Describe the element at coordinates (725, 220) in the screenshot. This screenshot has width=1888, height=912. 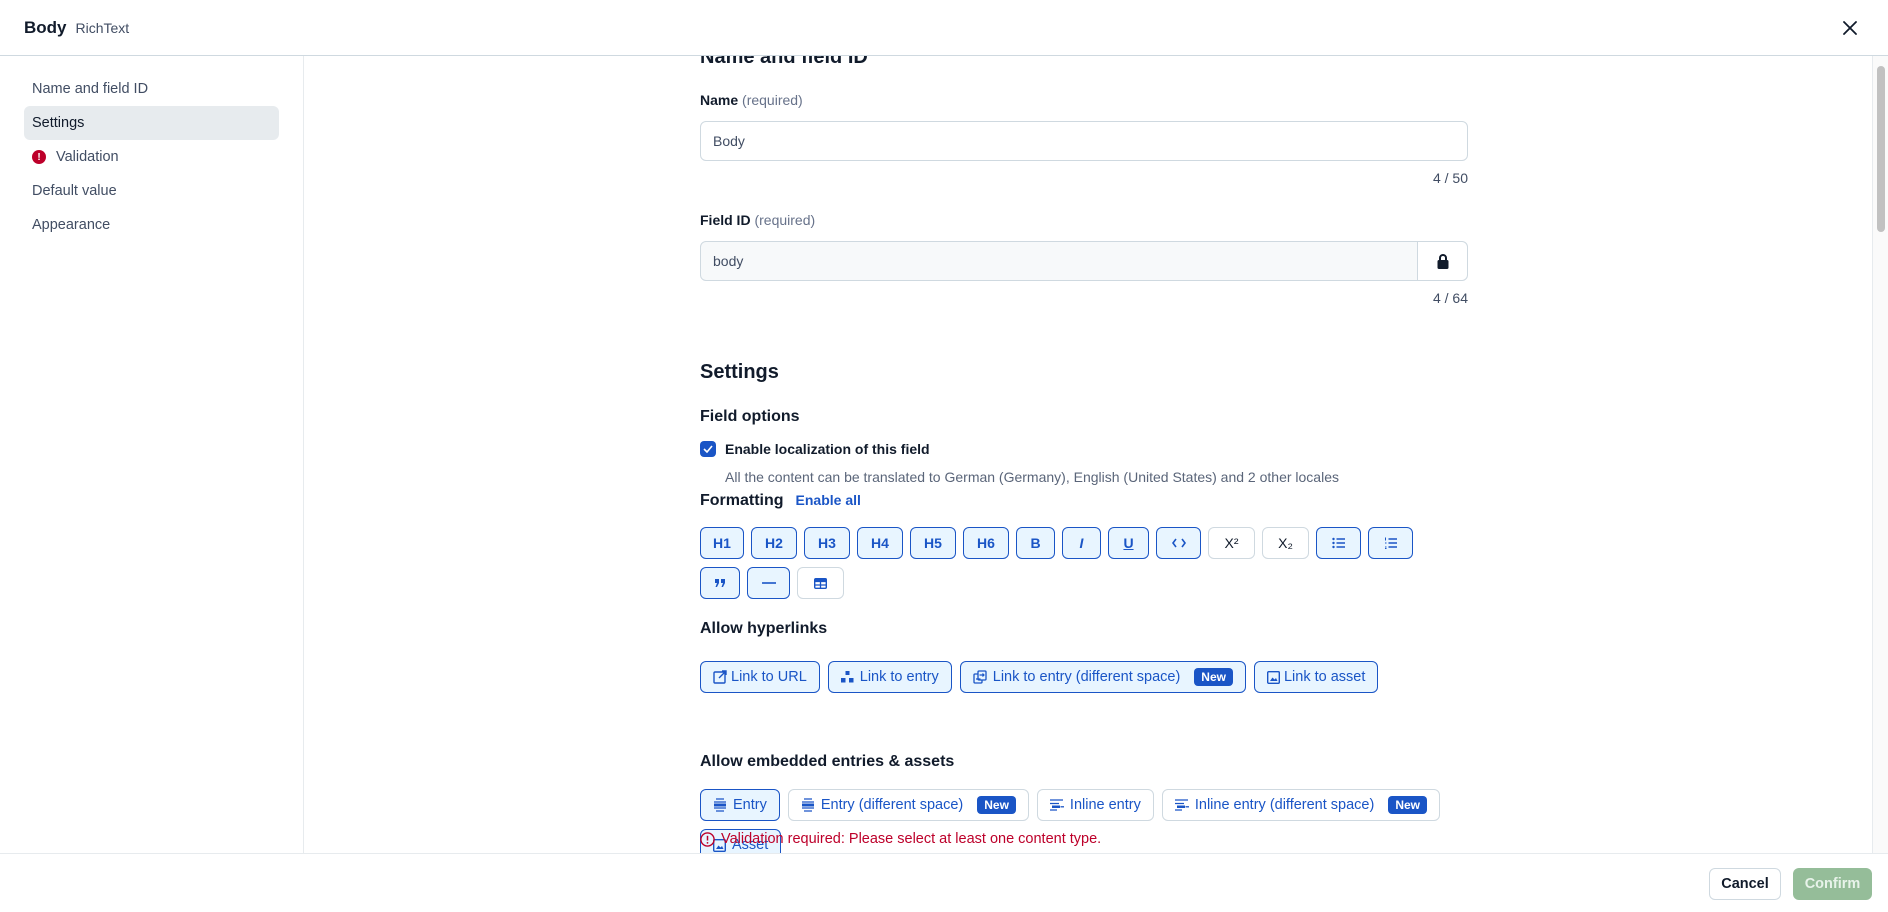
I see `field-id-label-text: Field ID` at that location.